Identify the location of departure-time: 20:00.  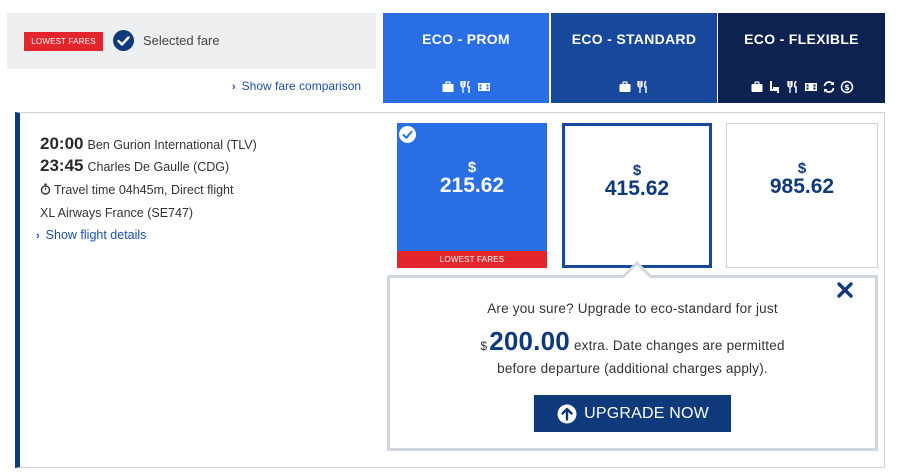
(62, 143).